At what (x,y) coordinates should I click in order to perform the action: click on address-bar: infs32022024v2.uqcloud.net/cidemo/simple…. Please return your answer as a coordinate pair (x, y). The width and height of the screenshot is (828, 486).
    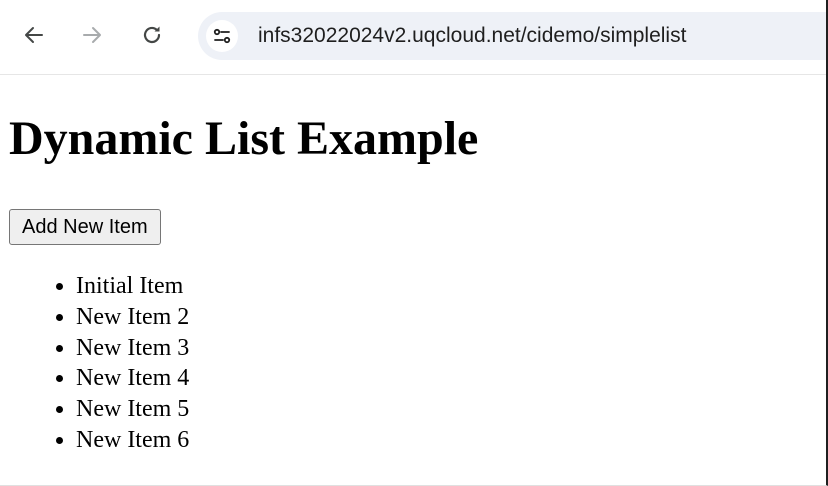
    Looking at the image, I should click on (512, 36).